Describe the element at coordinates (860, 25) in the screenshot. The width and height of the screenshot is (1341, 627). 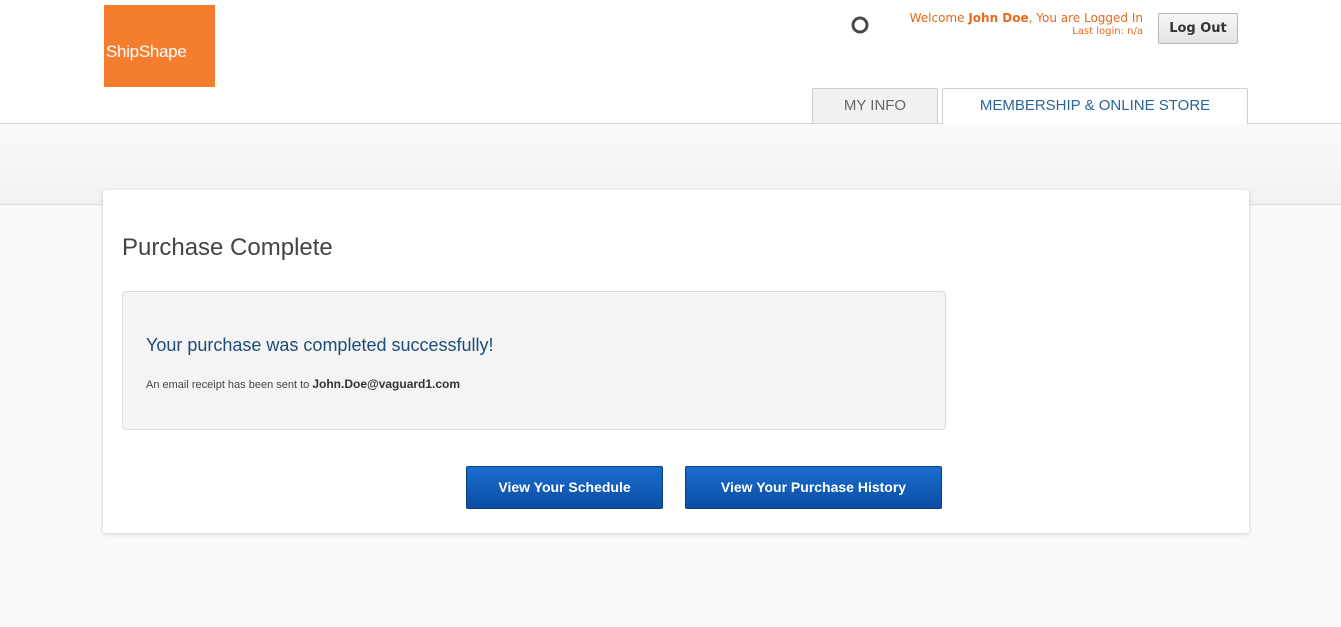
I see `user-circle-icon` at that location.